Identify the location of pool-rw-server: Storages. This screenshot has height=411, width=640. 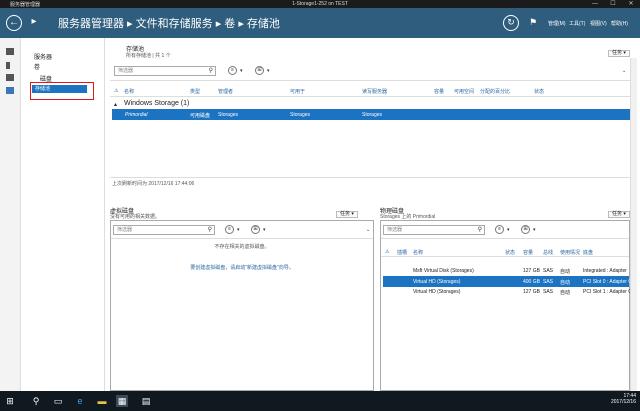
(372, 115).